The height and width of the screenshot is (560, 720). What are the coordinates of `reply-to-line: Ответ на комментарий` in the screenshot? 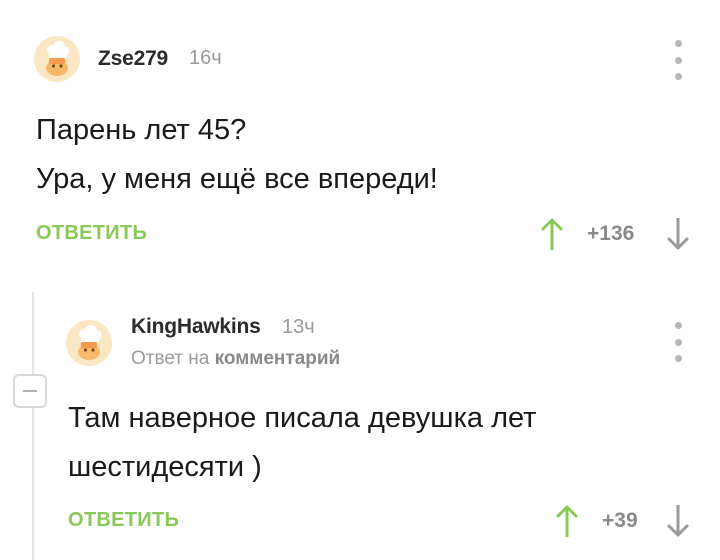 It's located at (235, 359).